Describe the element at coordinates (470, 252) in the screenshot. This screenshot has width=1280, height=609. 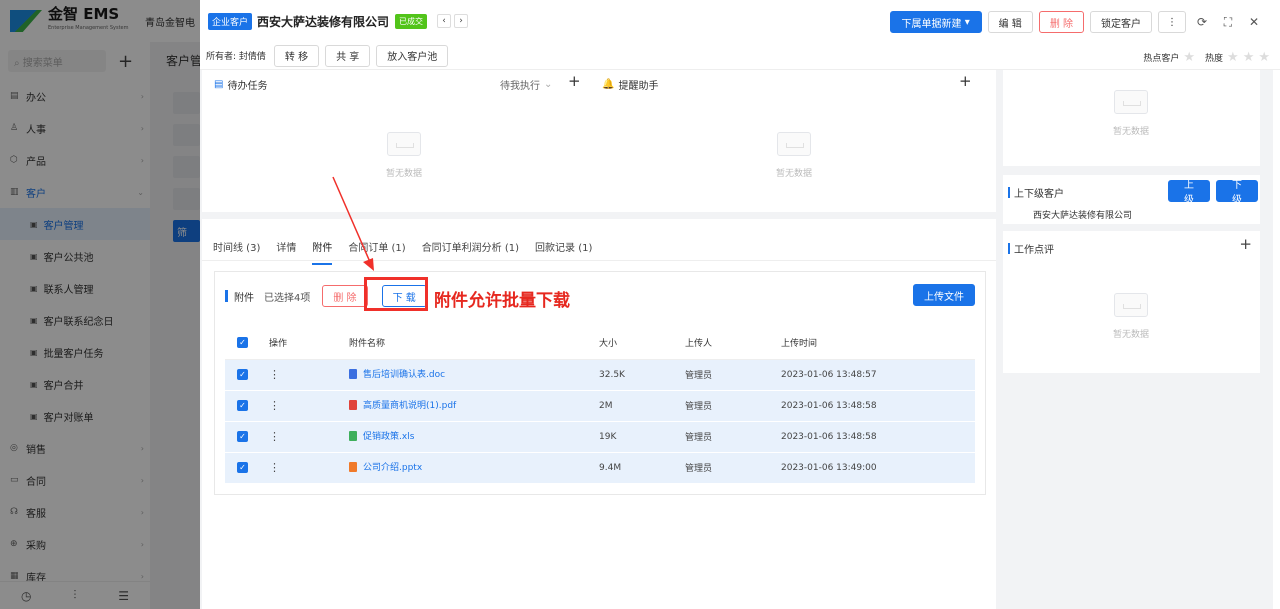
I see `tab-4: 合同订单利润分析 (1)` at that location.